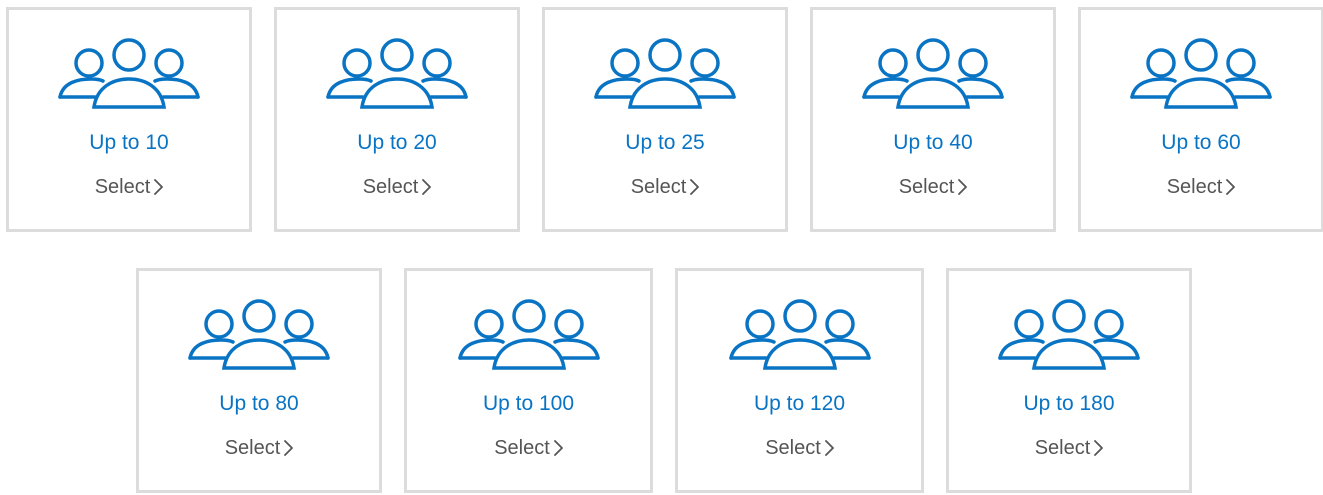  What do you see at coordinates (528, 380) in the screenshot?
I see `capacity-card-100: Up to 100 Select` at bounding box center [528, 380].